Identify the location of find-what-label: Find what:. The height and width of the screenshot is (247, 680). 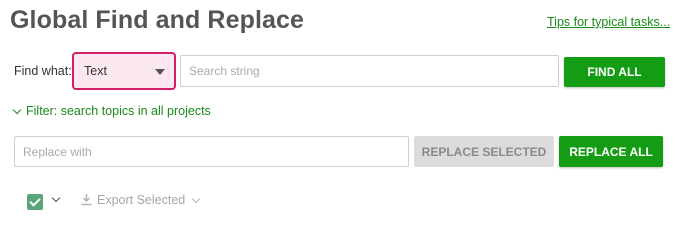
(43, 71).